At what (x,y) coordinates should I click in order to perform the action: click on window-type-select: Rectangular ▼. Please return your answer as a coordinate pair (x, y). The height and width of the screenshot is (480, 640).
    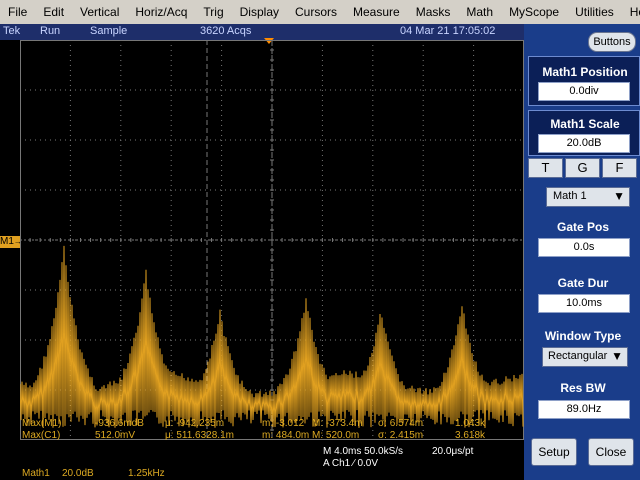
    Looking at the image, I should click on (585, 357).